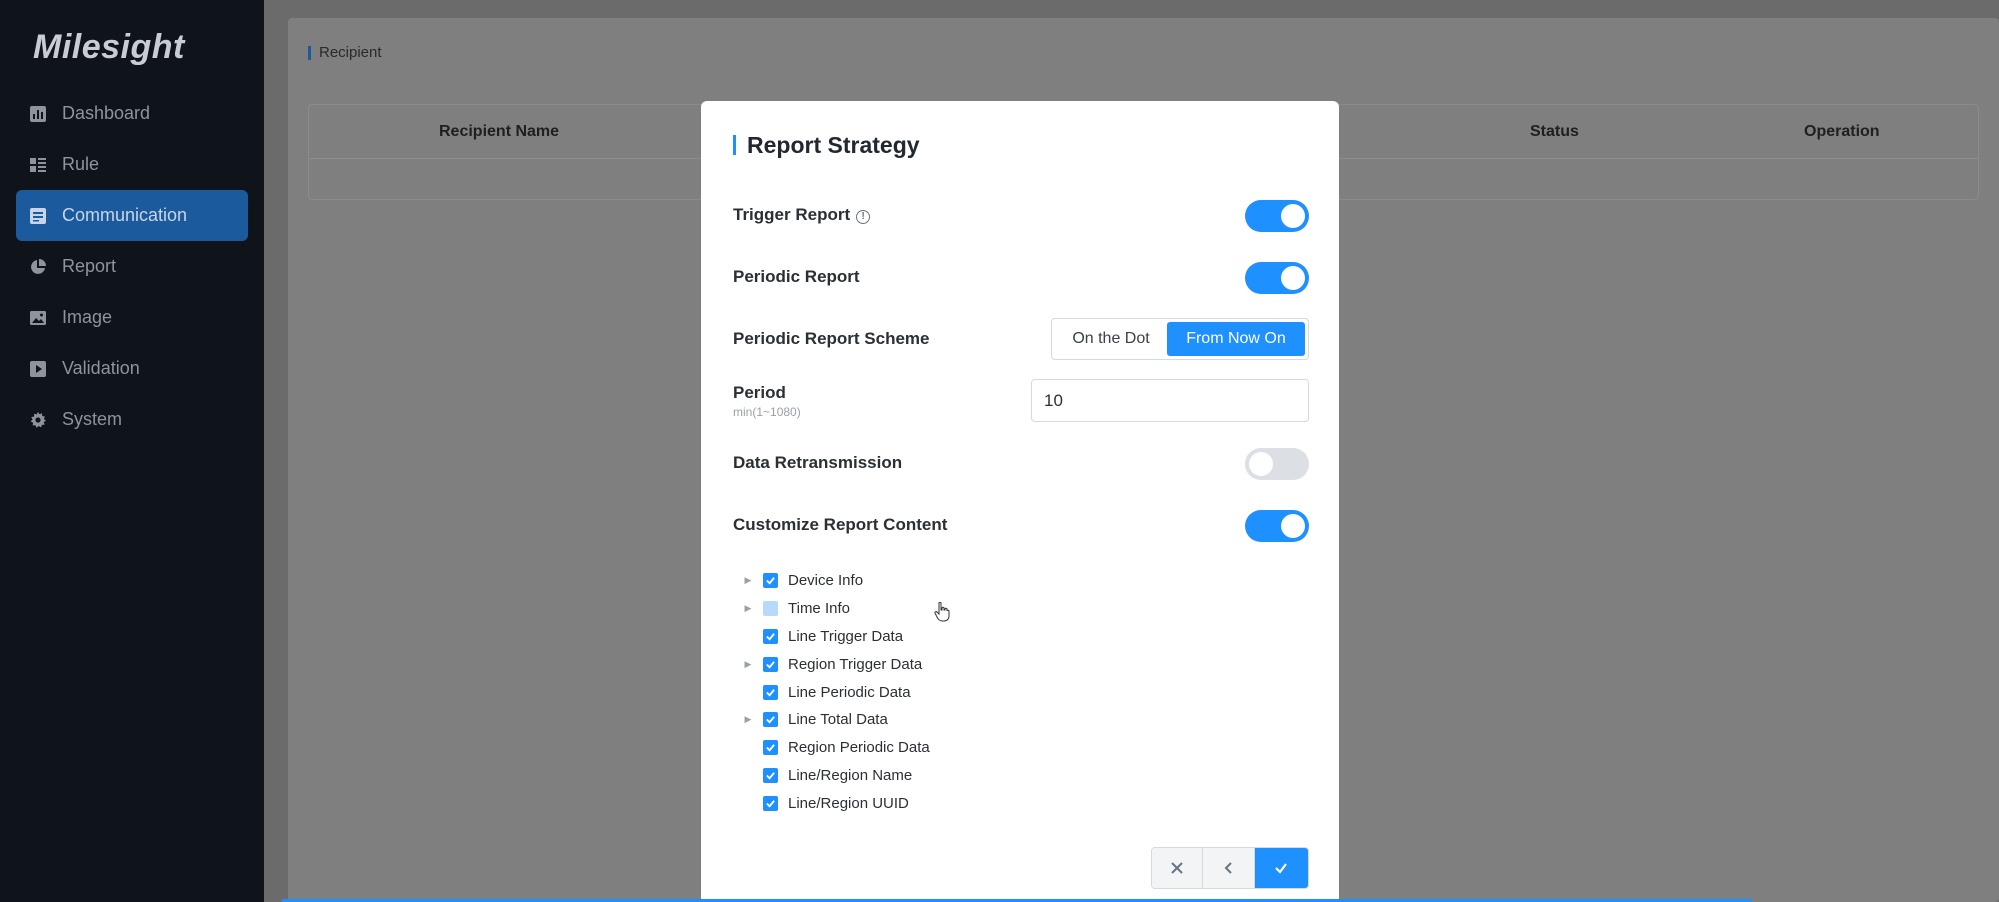  I want to click on sidebar-item-image: Image, so click(132, 317).